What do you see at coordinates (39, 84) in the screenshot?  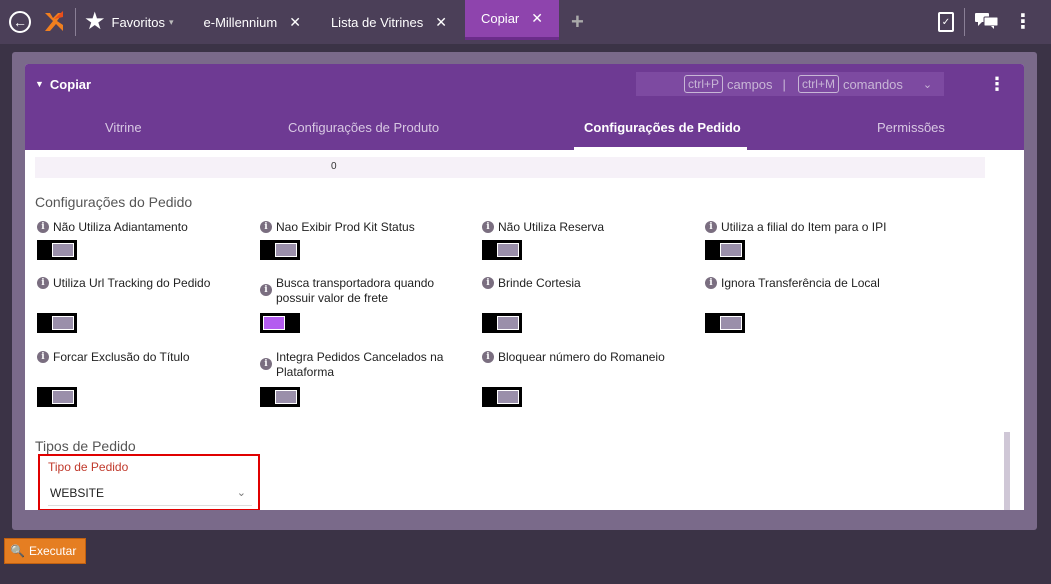 I see `collapse-triangle-icon: ▼` at bounding box center [39, 84].